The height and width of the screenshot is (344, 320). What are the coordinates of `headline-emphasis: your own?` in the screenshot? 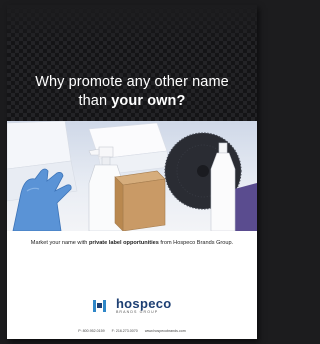 It's located at (148, 101).